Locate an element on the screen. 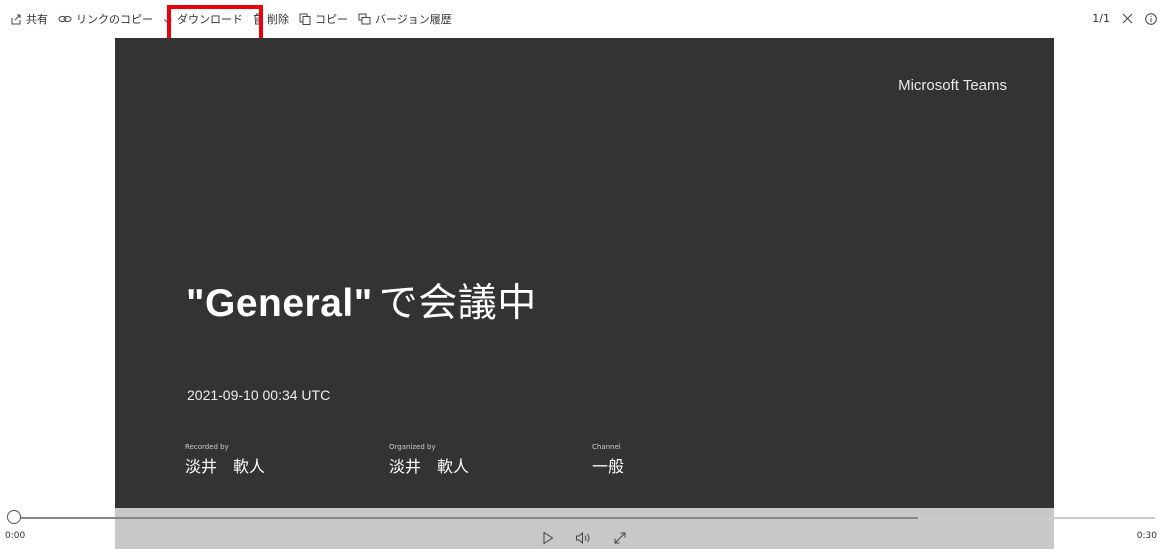 Image resolution: width=1163 pixels, height=549 pixels. copy-label: コピー is located at coordinates (331, 19).